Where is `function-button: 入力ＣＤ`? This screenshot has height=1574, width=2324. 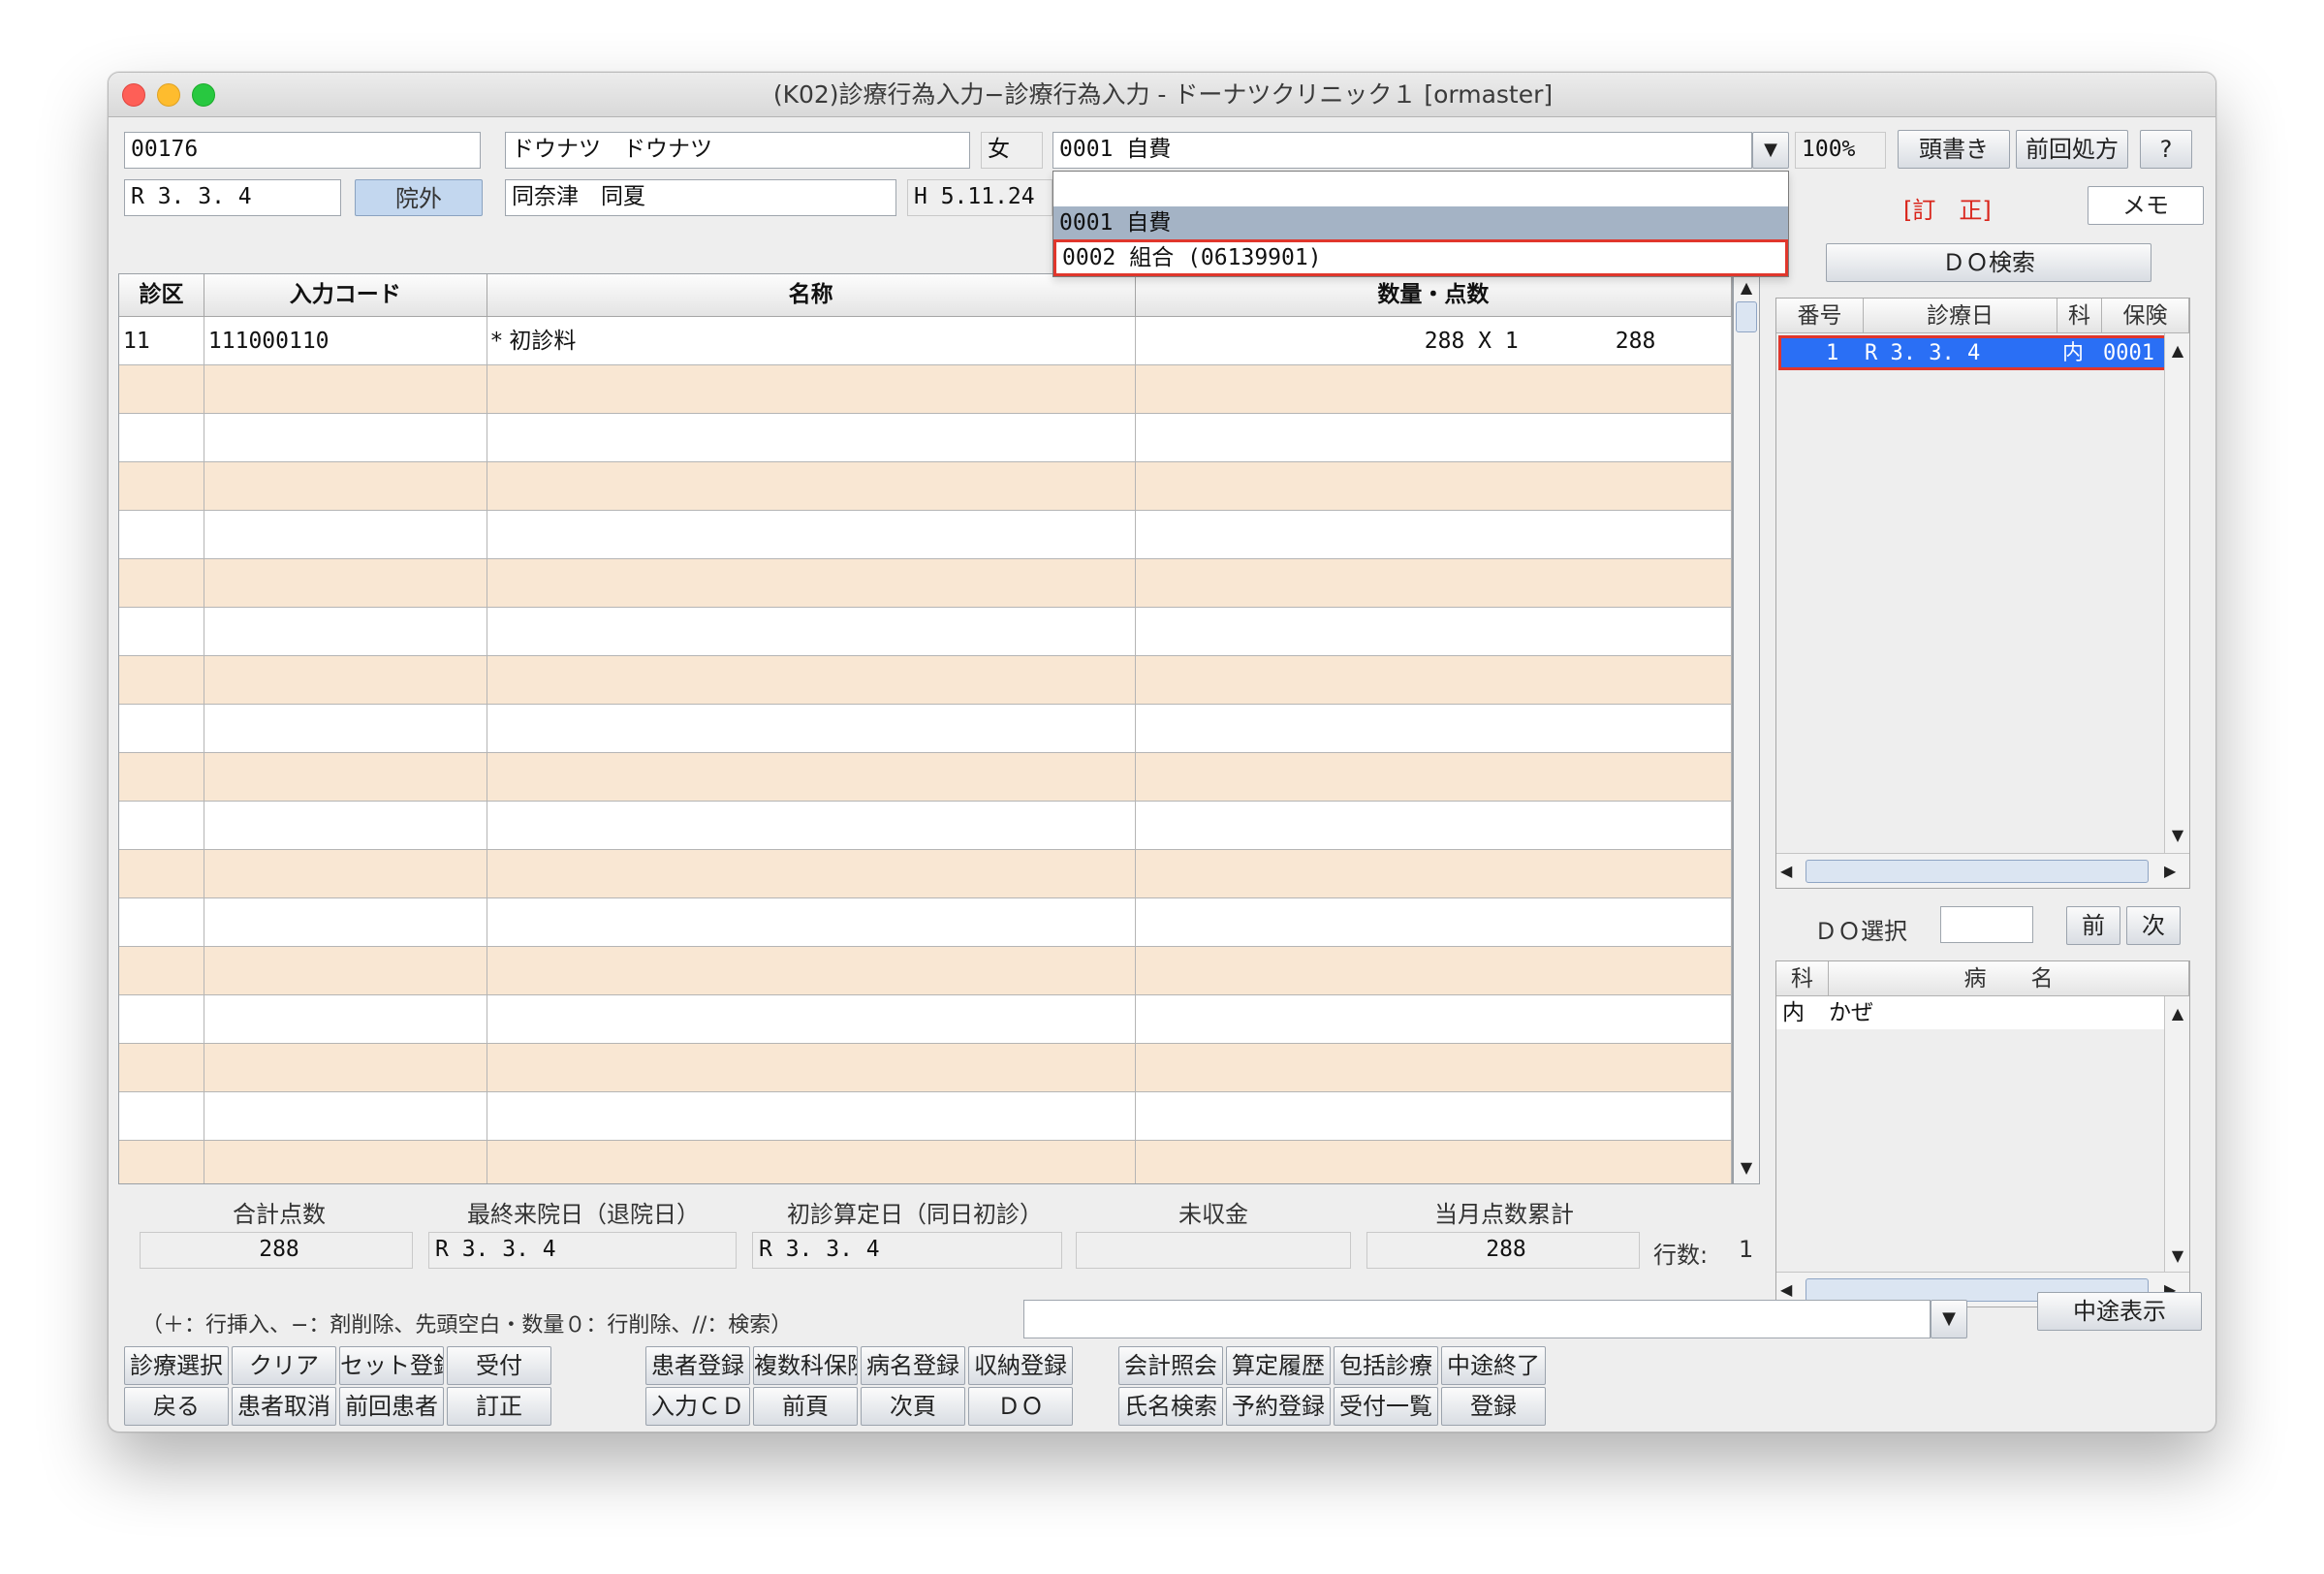 function-button: 入力ＣＤ is located at coordinates (697, 1407).